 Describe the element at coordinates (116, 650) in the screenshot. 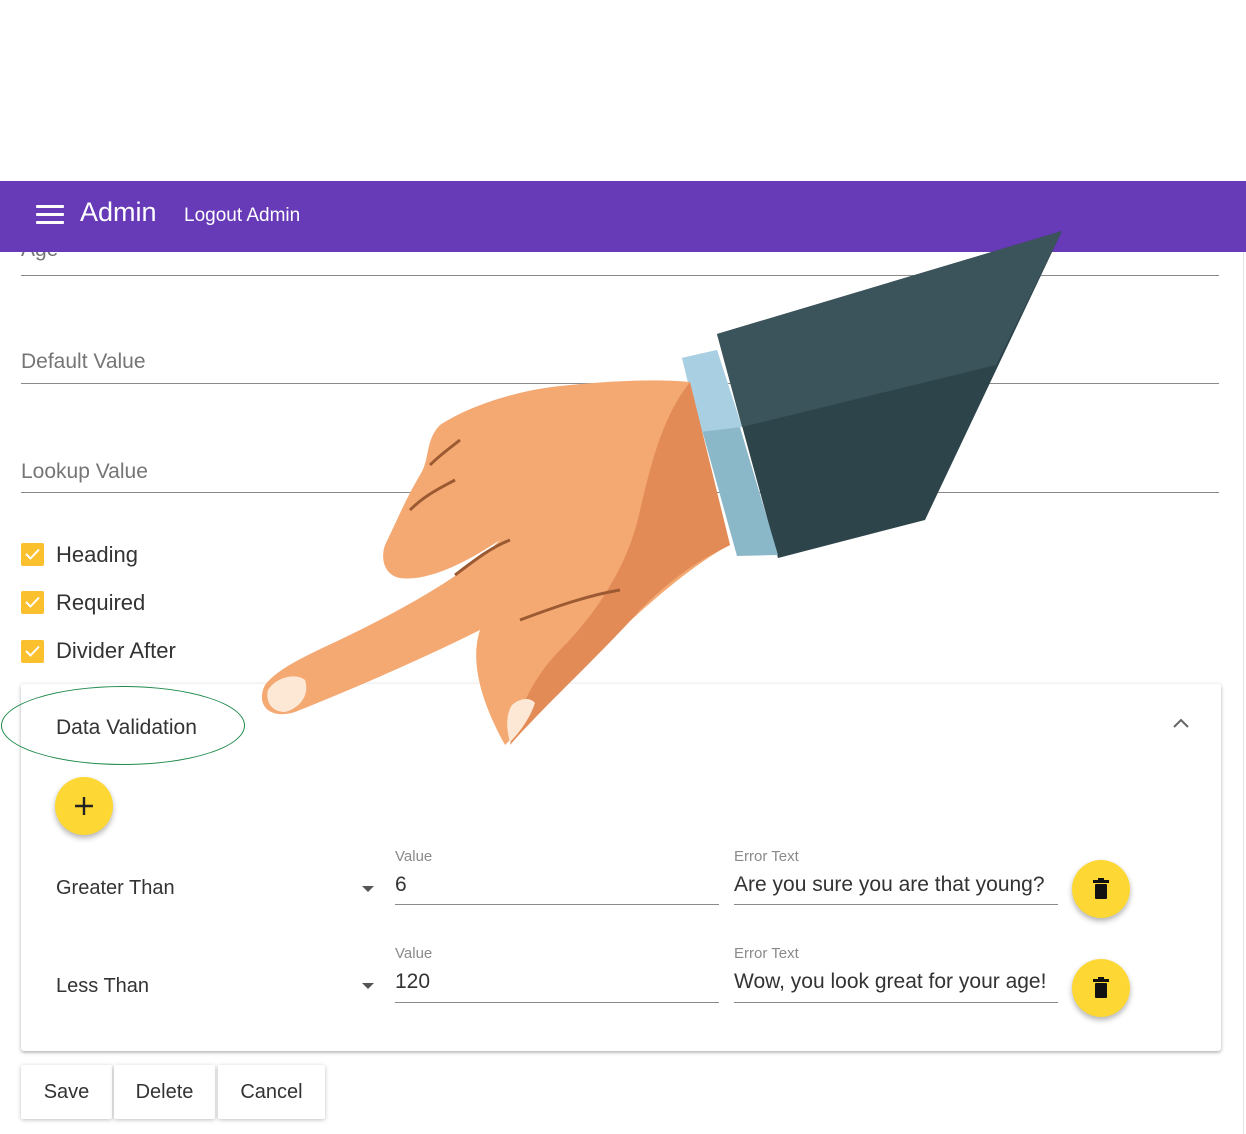

I see `divider-after-checkbox-label: Divider After` at that location.